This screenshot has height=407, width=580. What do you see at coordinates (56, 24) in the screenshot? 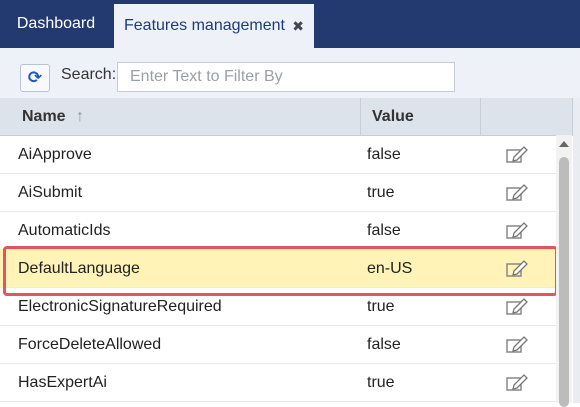
I see `tab-dashboard: Dashboard` at bounding box center [56, 24].